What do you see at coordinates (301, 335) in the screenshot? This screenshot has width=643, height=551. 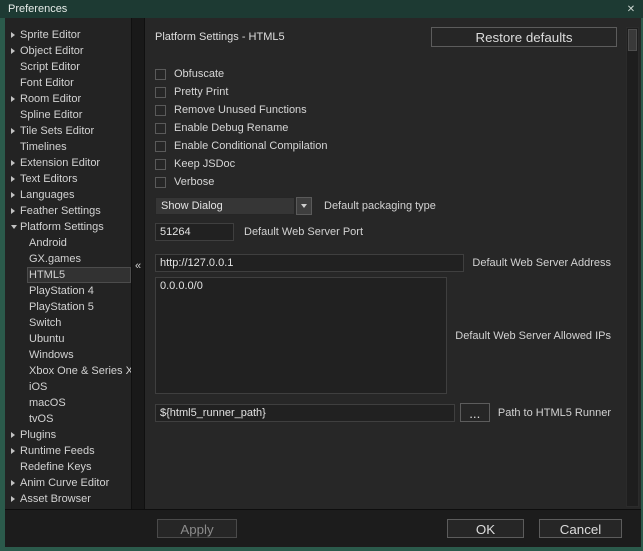 I see `allowed-ips-textarea: 0.0.0.0/0` at bounding box center [301, 335].